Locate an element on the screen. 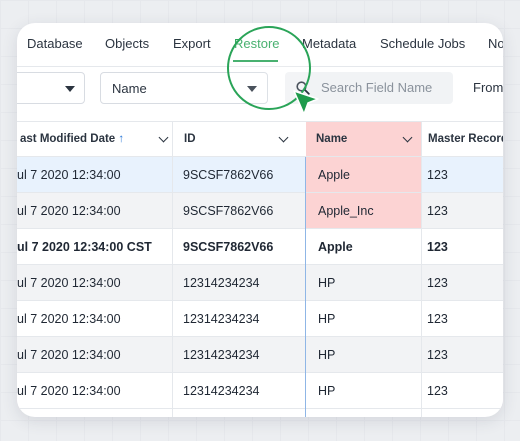  header-label: Master Record is located at coordinates (465, 139).